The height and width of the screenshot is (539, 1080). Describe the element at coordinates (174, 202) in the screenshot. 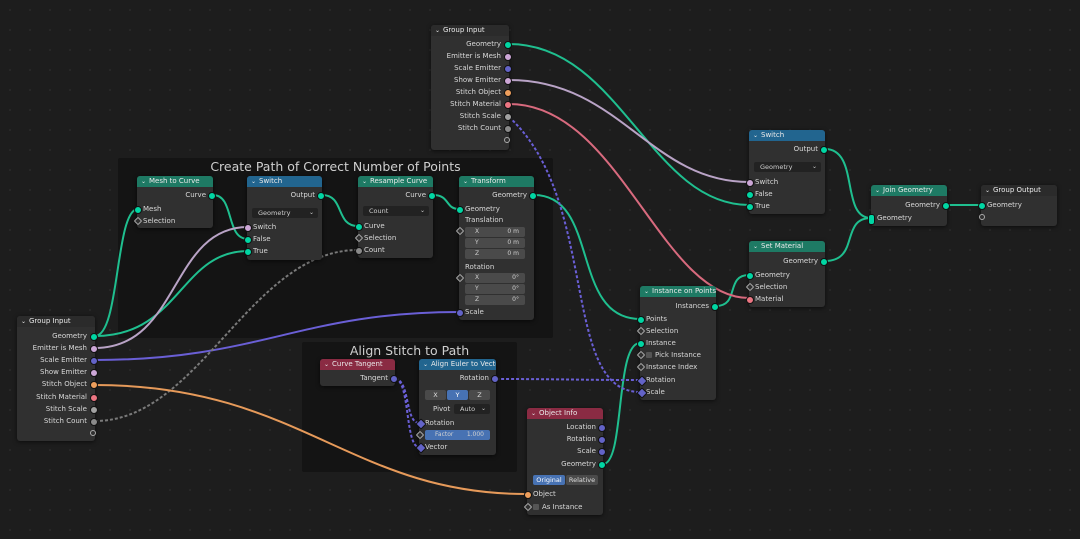

I see `mesh-to-curve-node: ⌄ Mesh to Curve Curve Mesh Selection` at that location.